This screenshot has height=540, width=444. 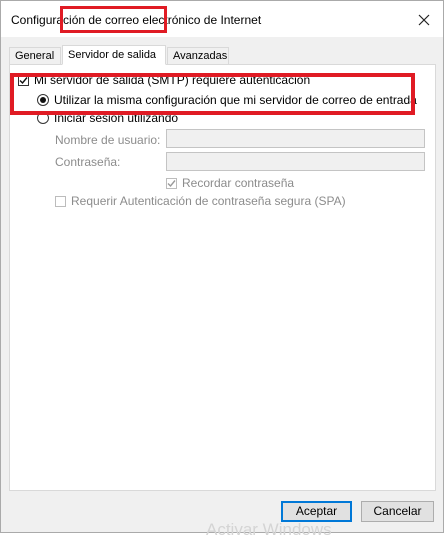 What do you see at coordinates (108, 140) in the screenshot?
I see `username-label: Nombre de usuario:` at bounding box center [108, 140].